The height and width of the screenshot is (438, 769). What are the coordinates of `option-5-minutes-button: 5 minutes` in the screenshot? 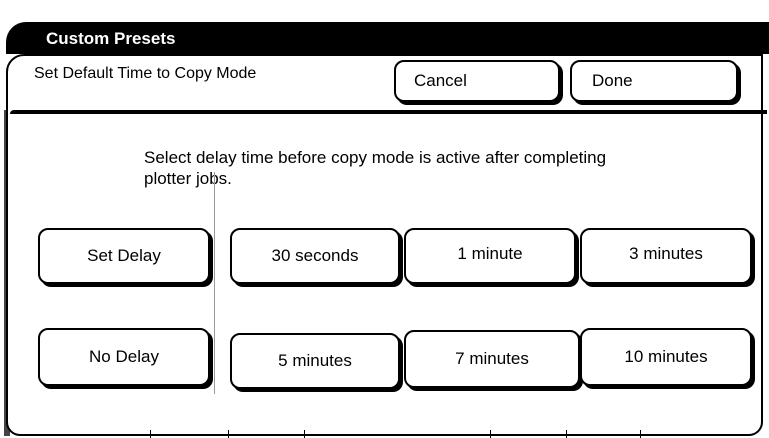 It's located at (315, 361).